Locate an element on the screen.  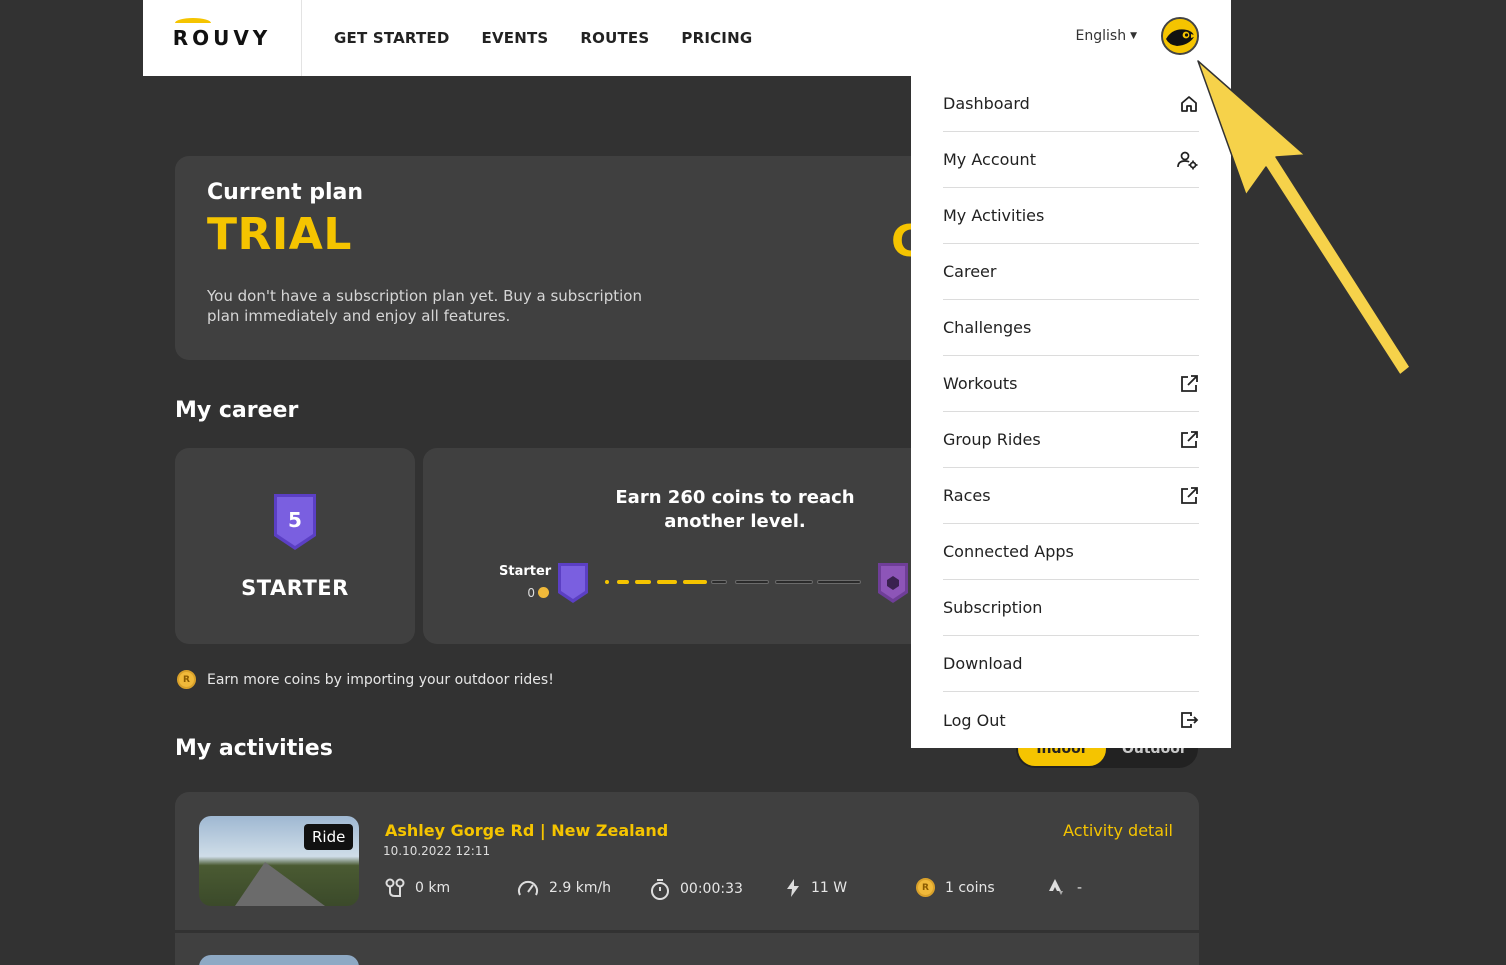
menu-item-workouts: Workouts is located at coordinates (1071, 384).